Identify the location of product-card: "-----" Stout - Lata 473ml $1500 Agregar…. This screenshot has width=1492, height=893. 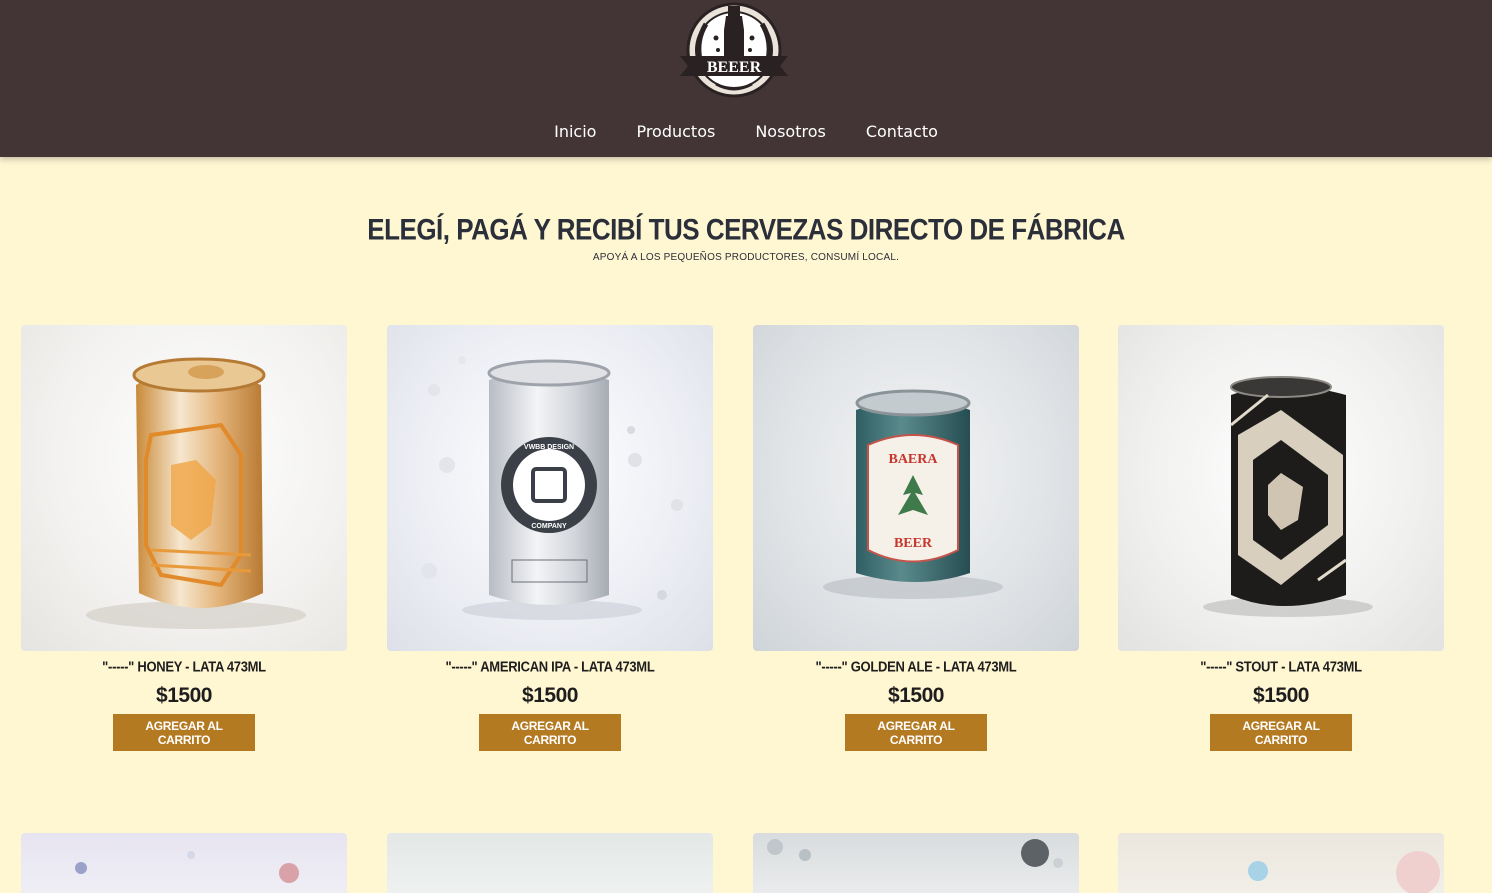
(1281, 538).